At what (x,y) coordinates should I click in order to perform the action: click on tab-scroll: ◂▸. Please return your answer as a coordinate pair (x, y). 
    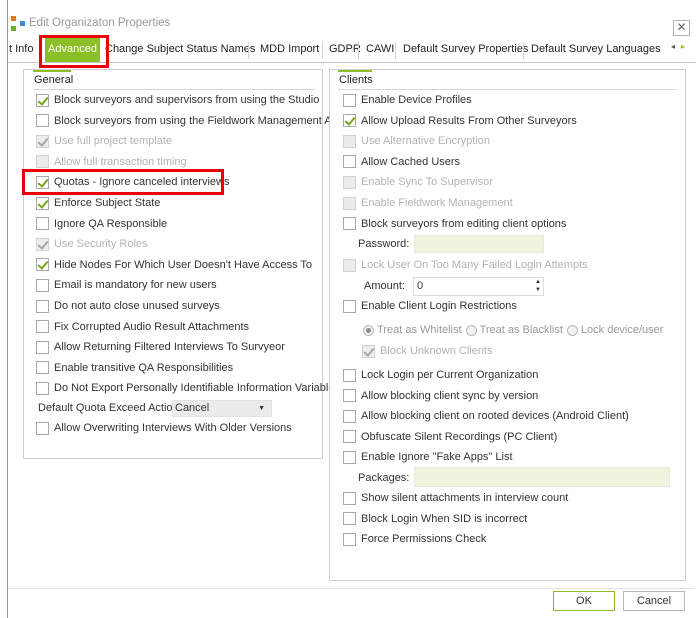
    Looking at the image, I should click on (681, 46).